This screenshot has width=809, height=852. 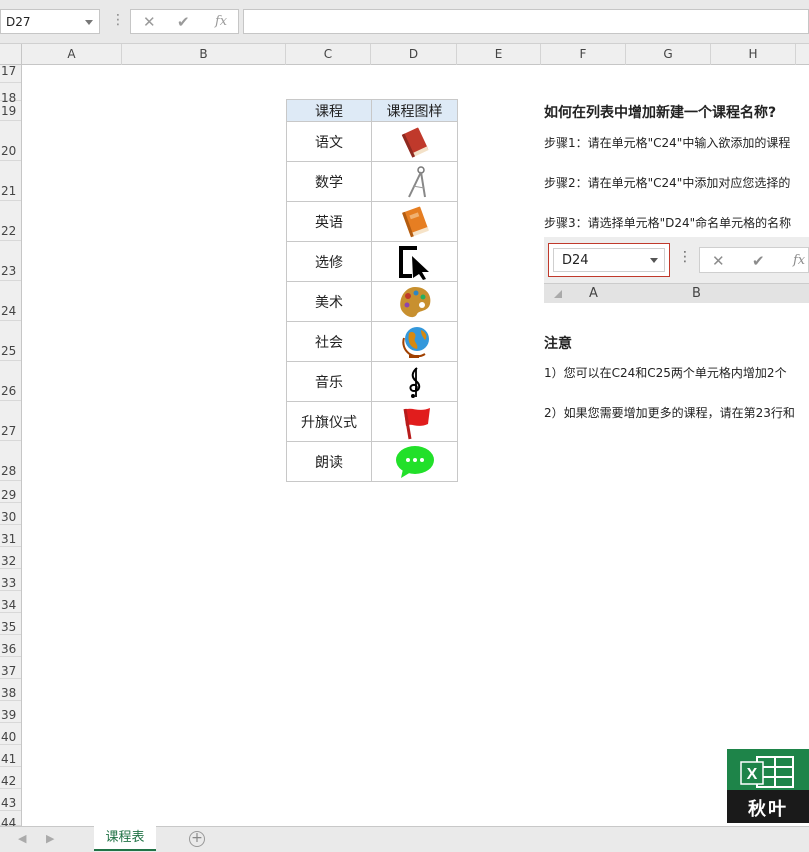 I want to click on add-sheet-icon: +, so click(x=197, y=839).